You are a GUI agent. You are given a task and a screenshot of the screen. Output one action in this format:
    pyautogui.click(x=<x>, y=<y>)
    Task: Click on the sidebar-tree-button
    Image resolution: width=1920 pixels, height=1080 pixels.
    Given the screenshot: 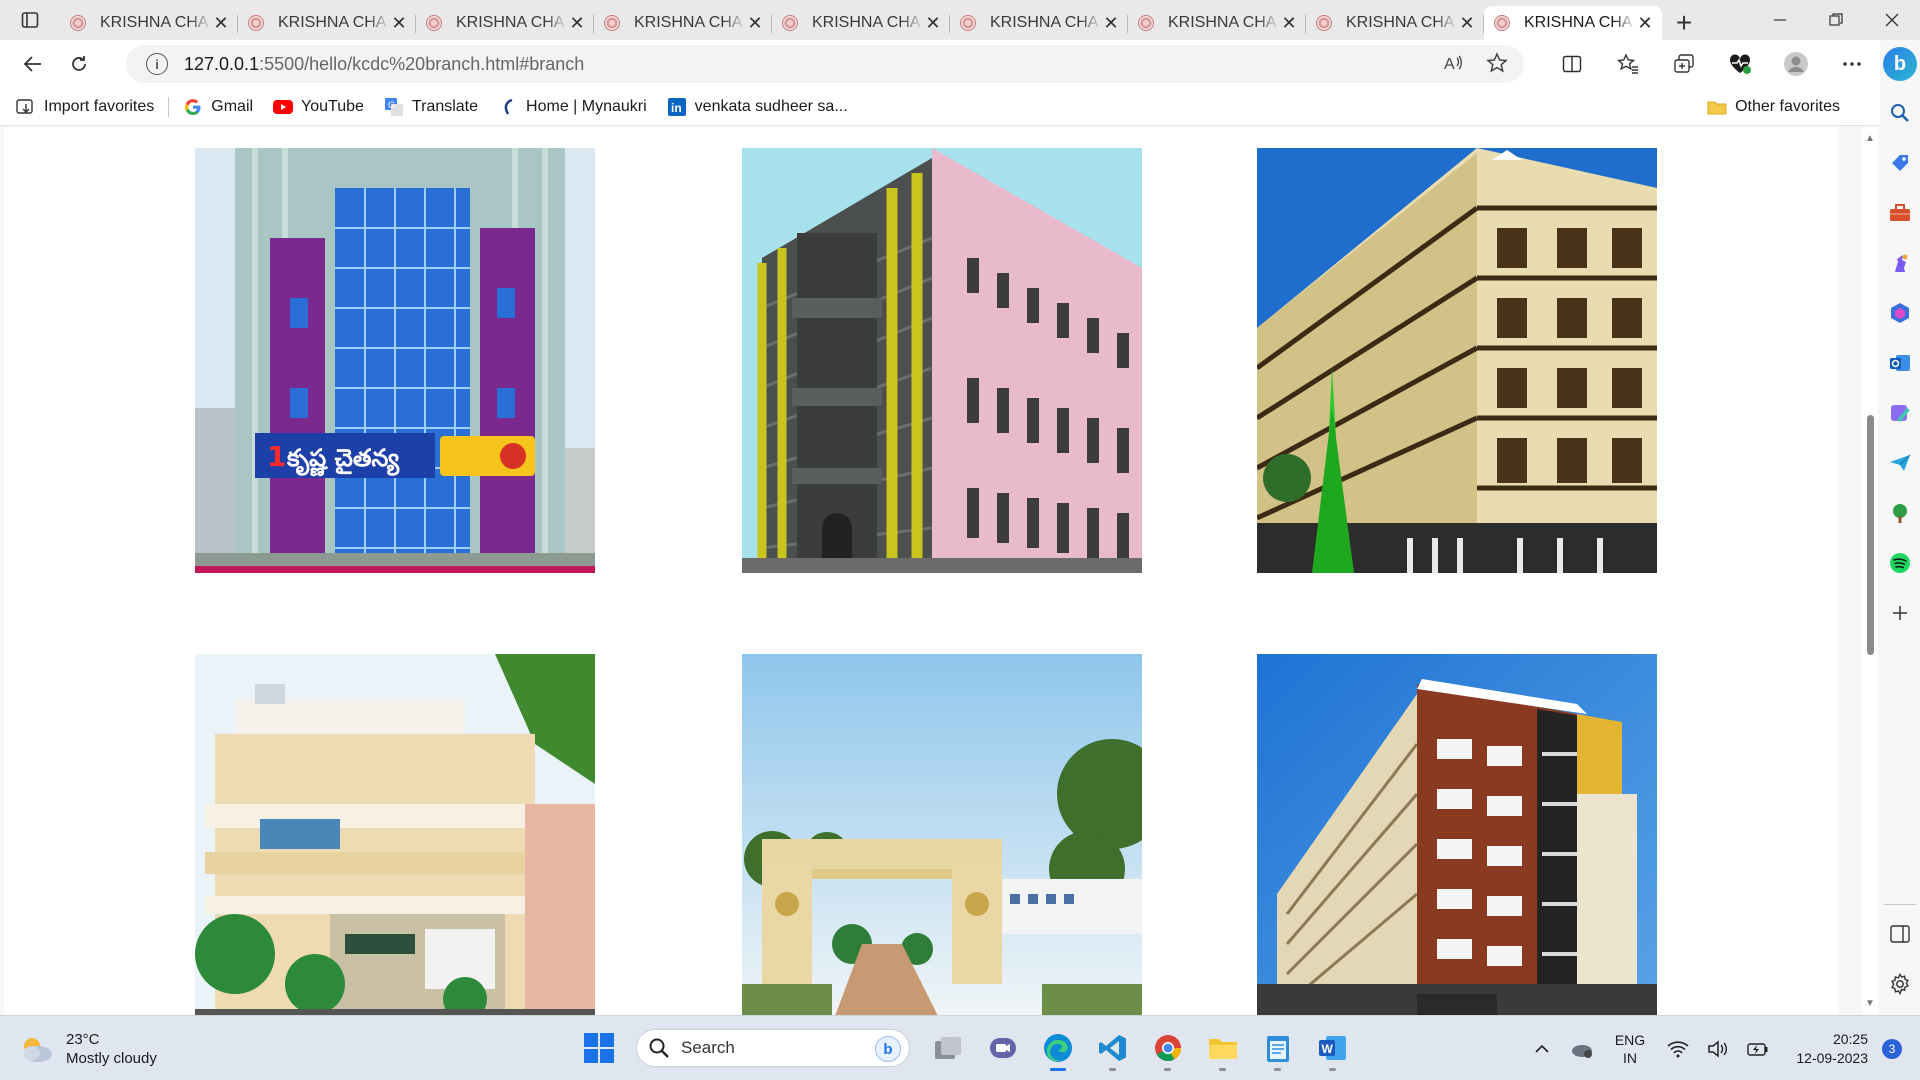 What is the action you would take?
    pyautogui.click(x=1900, y=513)
    